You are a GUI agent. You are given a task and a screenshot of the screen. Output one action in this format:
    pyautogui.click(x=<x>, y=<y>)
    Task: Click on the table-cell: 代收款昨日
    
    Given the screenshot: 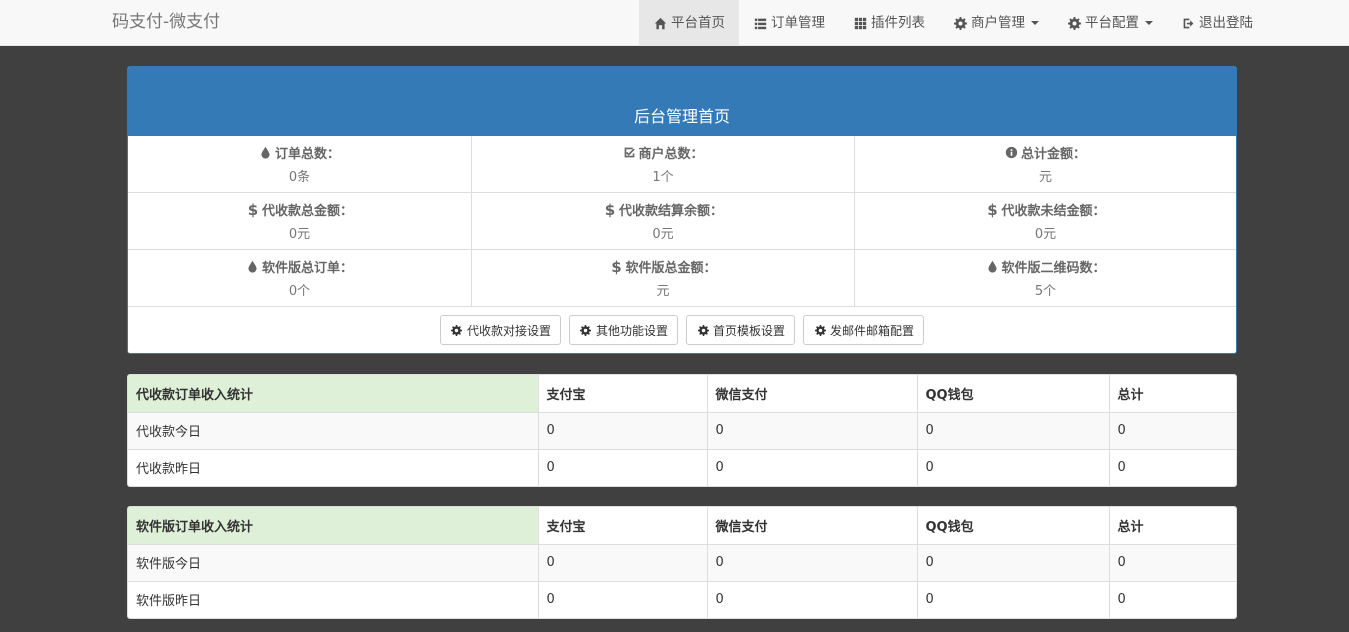 What is the action you would take?
    pyautogui.click(x=333, y=467)
    